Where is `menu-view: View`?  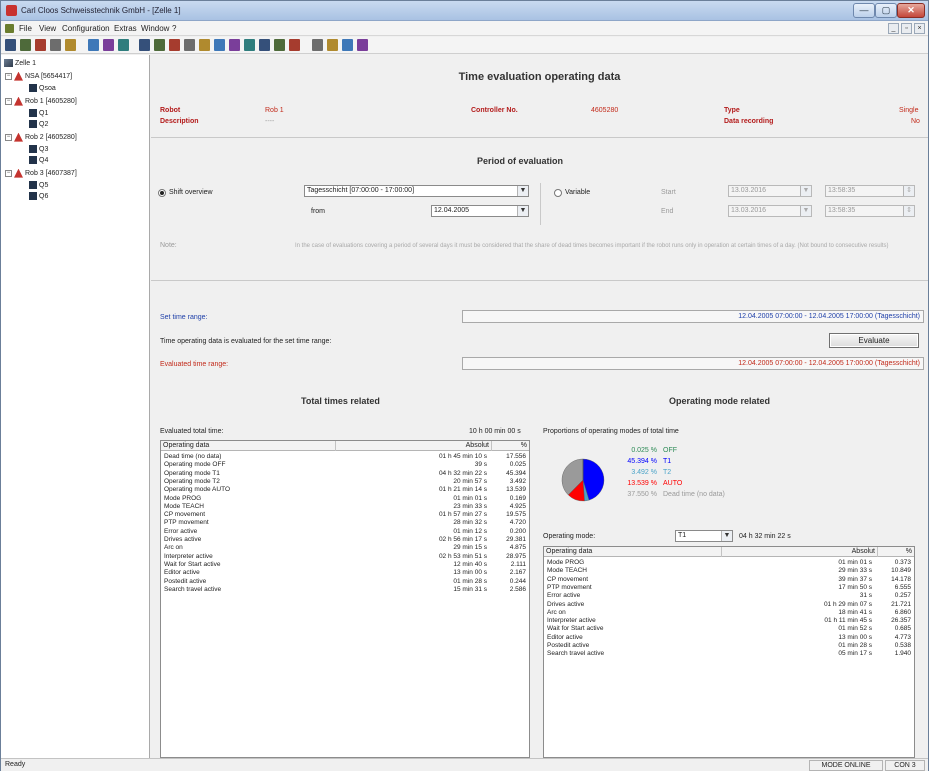
menu-view: View is located at coordinates (47, 28).